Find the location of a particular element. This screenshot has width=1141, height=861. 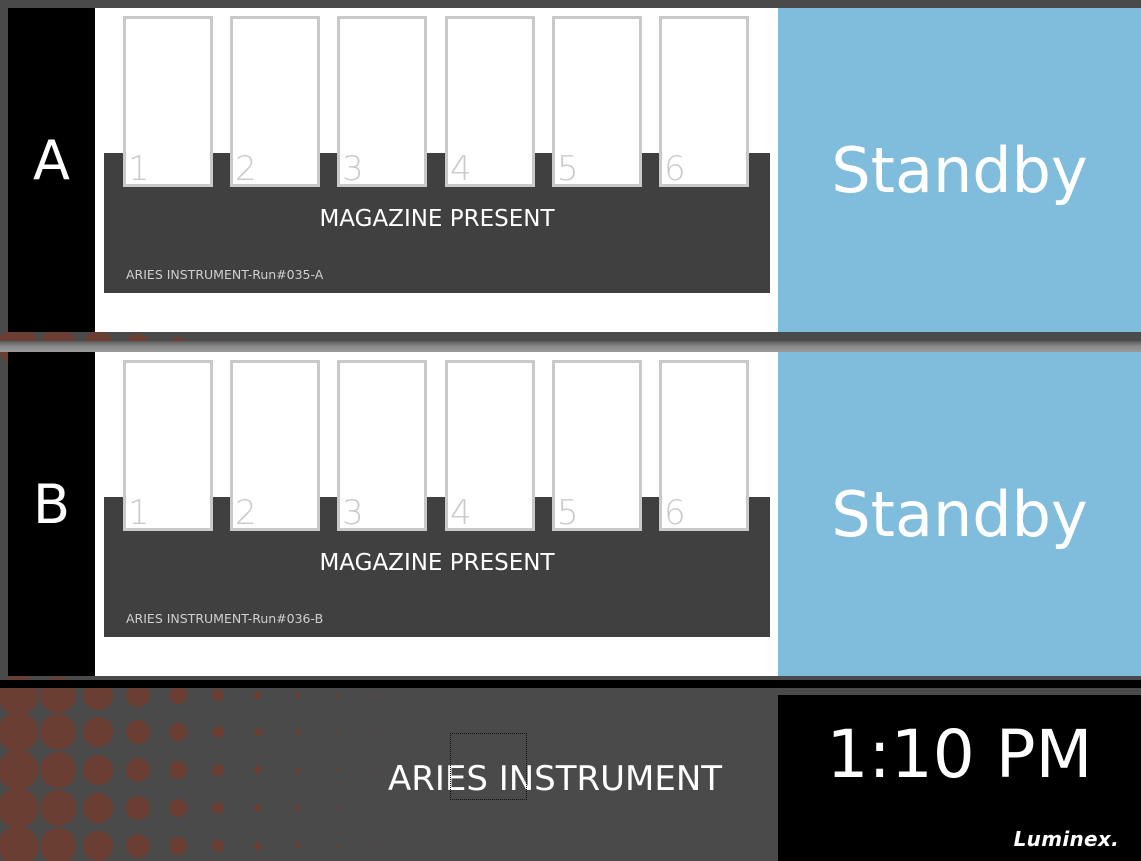

bay-a-run-name: ARIES INSTRUMENT-Run#035-A is located at coordinates (225, 274).